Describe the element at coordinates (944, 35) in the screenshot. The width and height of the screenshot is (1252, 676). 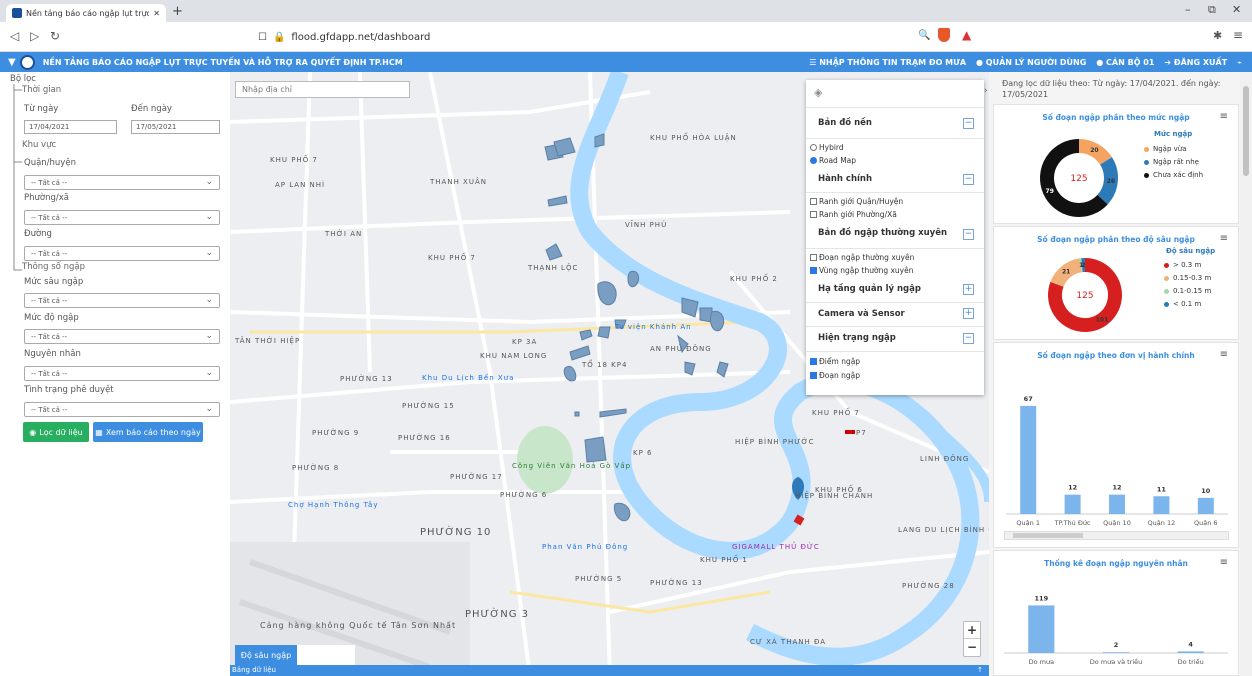
I see `brave-shield-icon` at that location.